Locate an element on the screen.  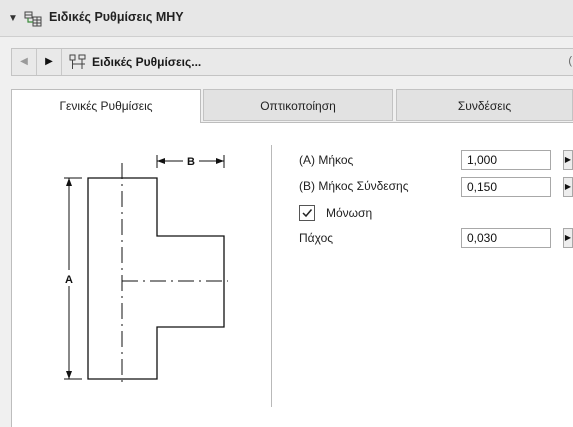
next-button: ▶ is located at coordinates (49, 62).